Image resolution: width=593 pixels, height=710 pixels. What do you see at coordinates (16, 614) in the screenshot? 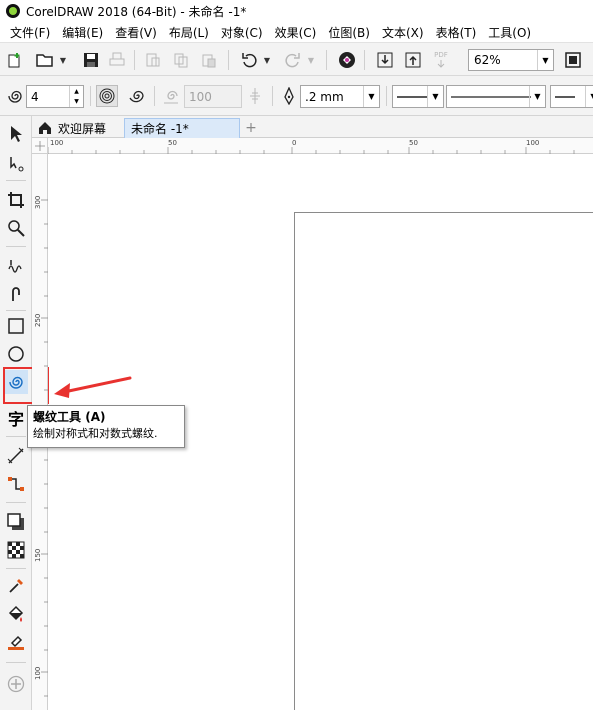
I see `interactive-fill-tool-icon` at bounding box center [16, 614].